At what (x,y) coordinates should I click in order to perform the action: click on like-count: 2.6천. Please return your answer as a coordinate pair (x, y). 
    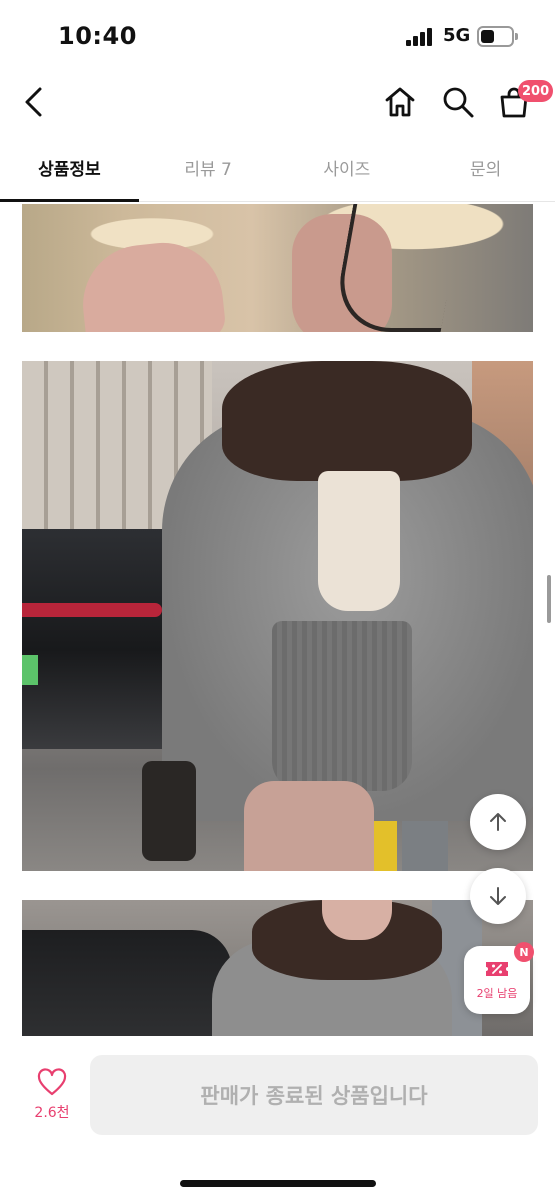
    Looking at the image, I should click on (52, 1113).